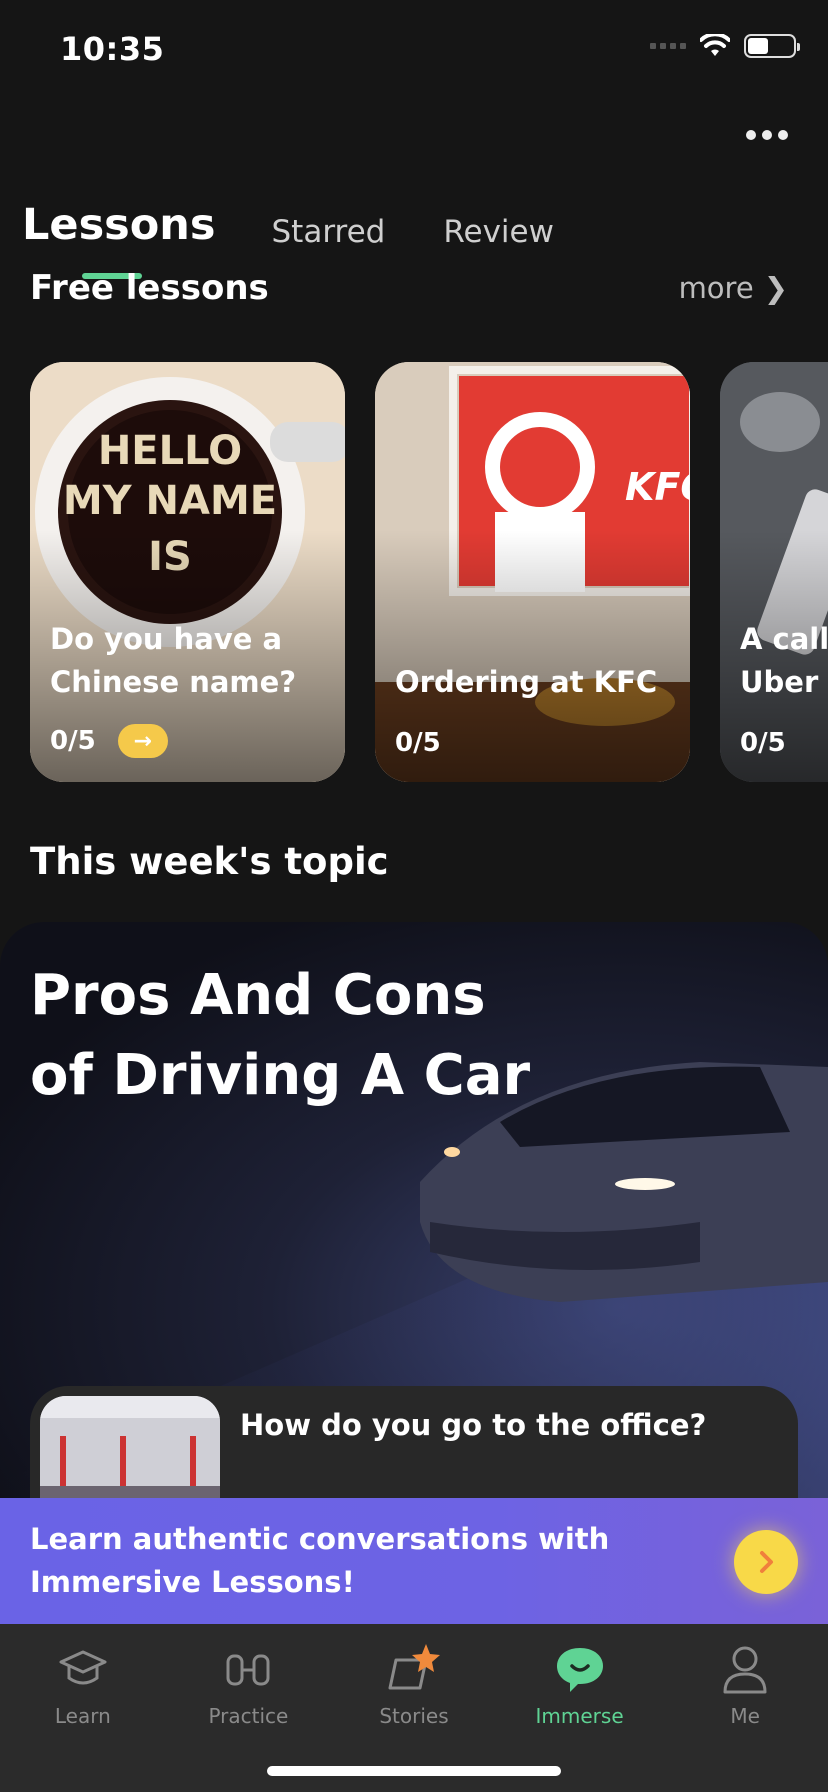  Describe the element at coordinates (579, 1716) in the screenshot. I see `nav-label: Immerse` at that location.